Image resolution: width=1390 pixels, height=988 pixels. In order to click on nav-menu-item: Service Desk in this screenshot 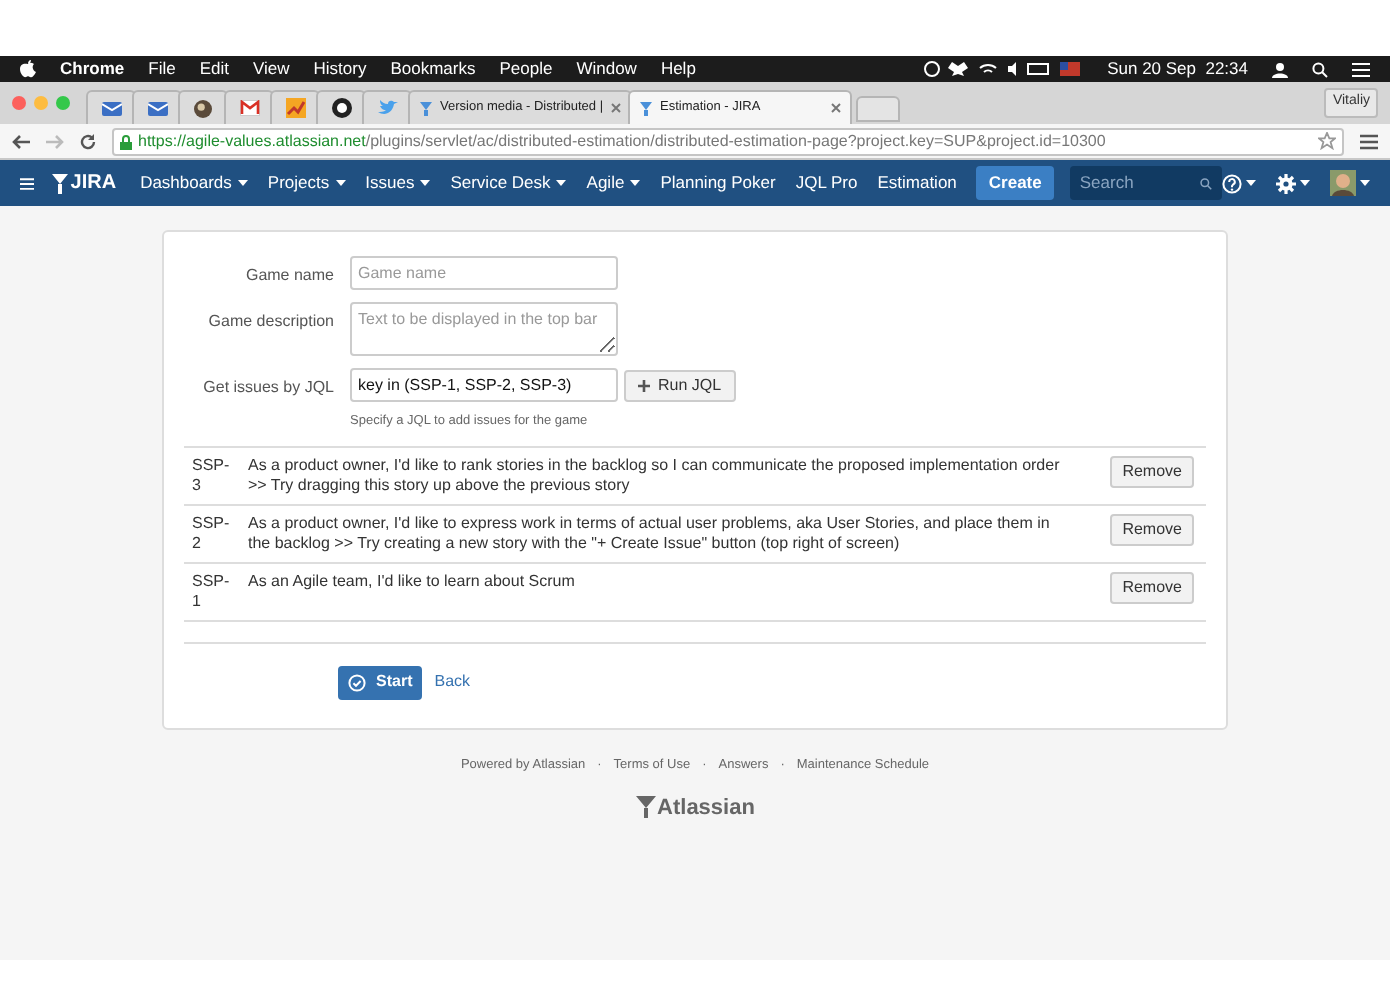, I will do `click(508, 183)`.